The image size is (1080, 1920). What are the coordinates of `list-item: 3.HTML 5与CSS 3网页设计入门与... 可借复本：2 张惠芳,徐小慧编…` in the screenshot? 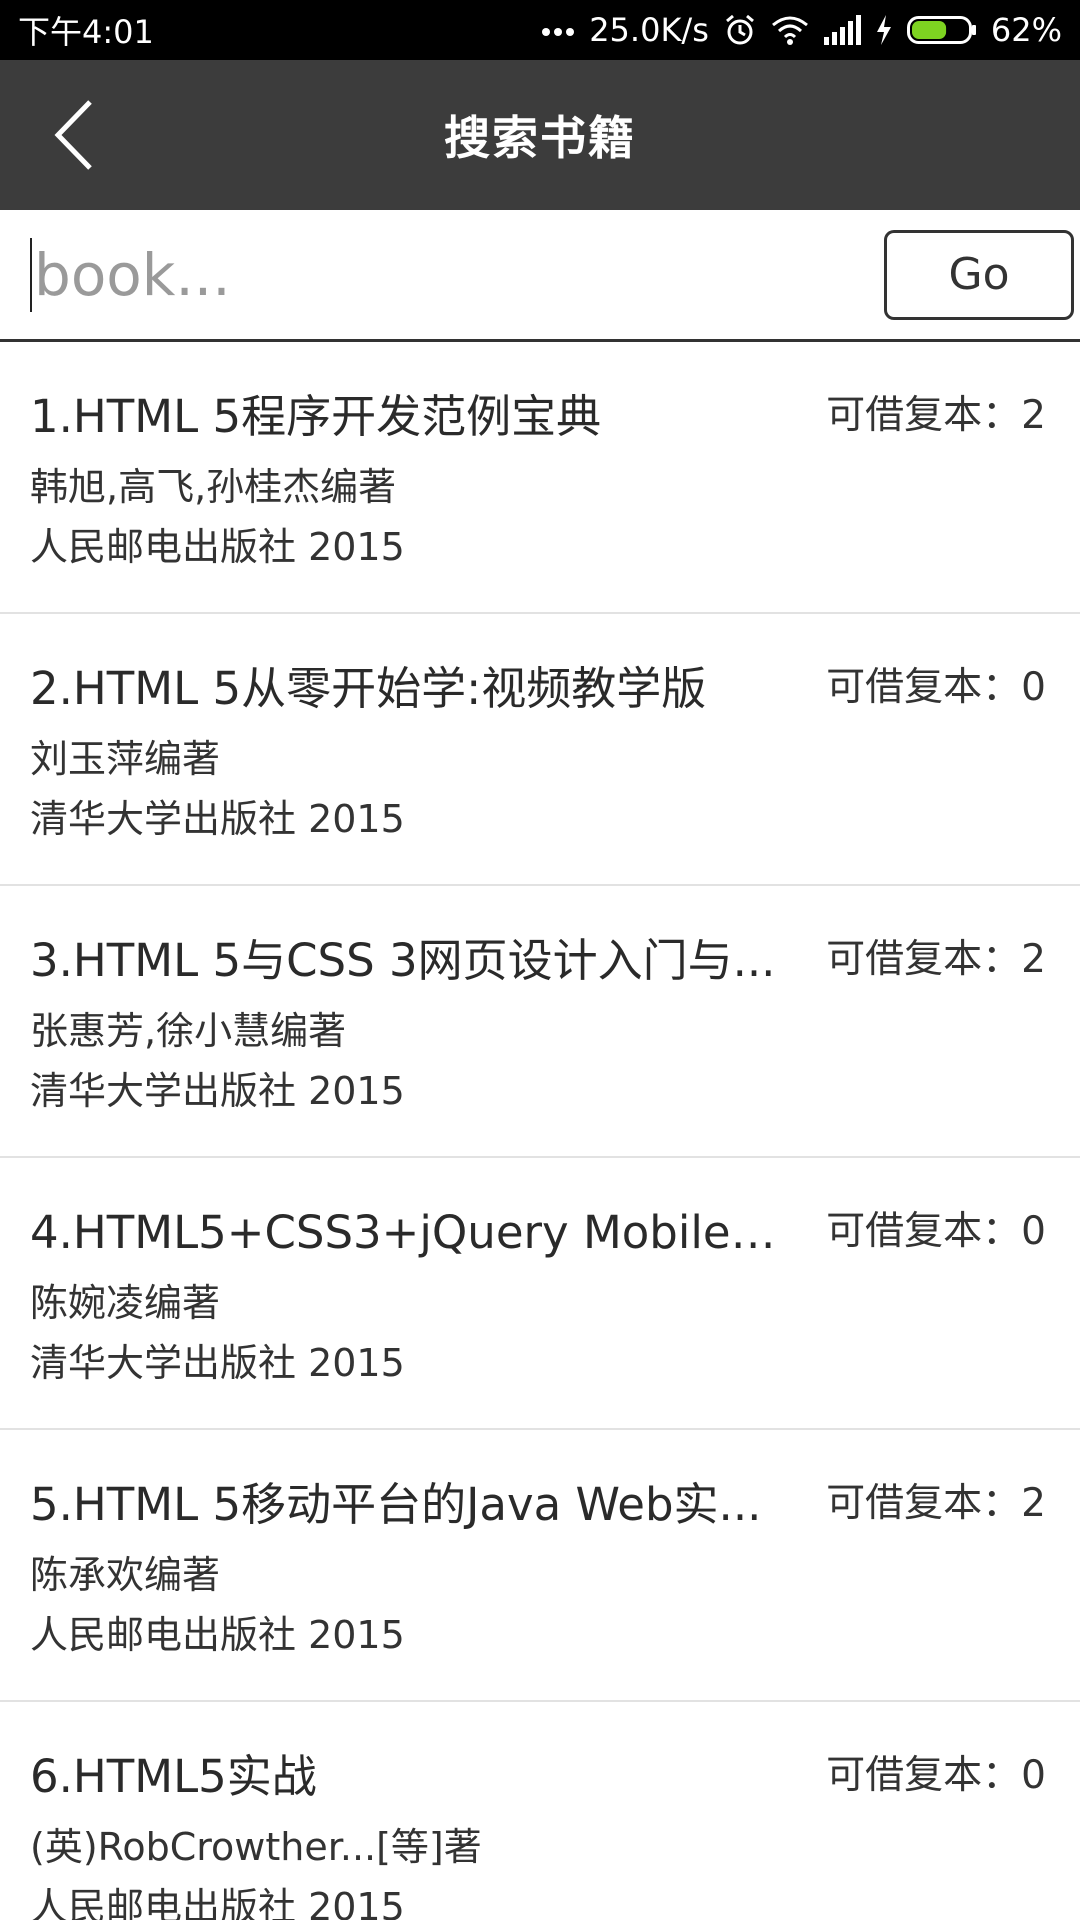 It's located at (540, 1022).